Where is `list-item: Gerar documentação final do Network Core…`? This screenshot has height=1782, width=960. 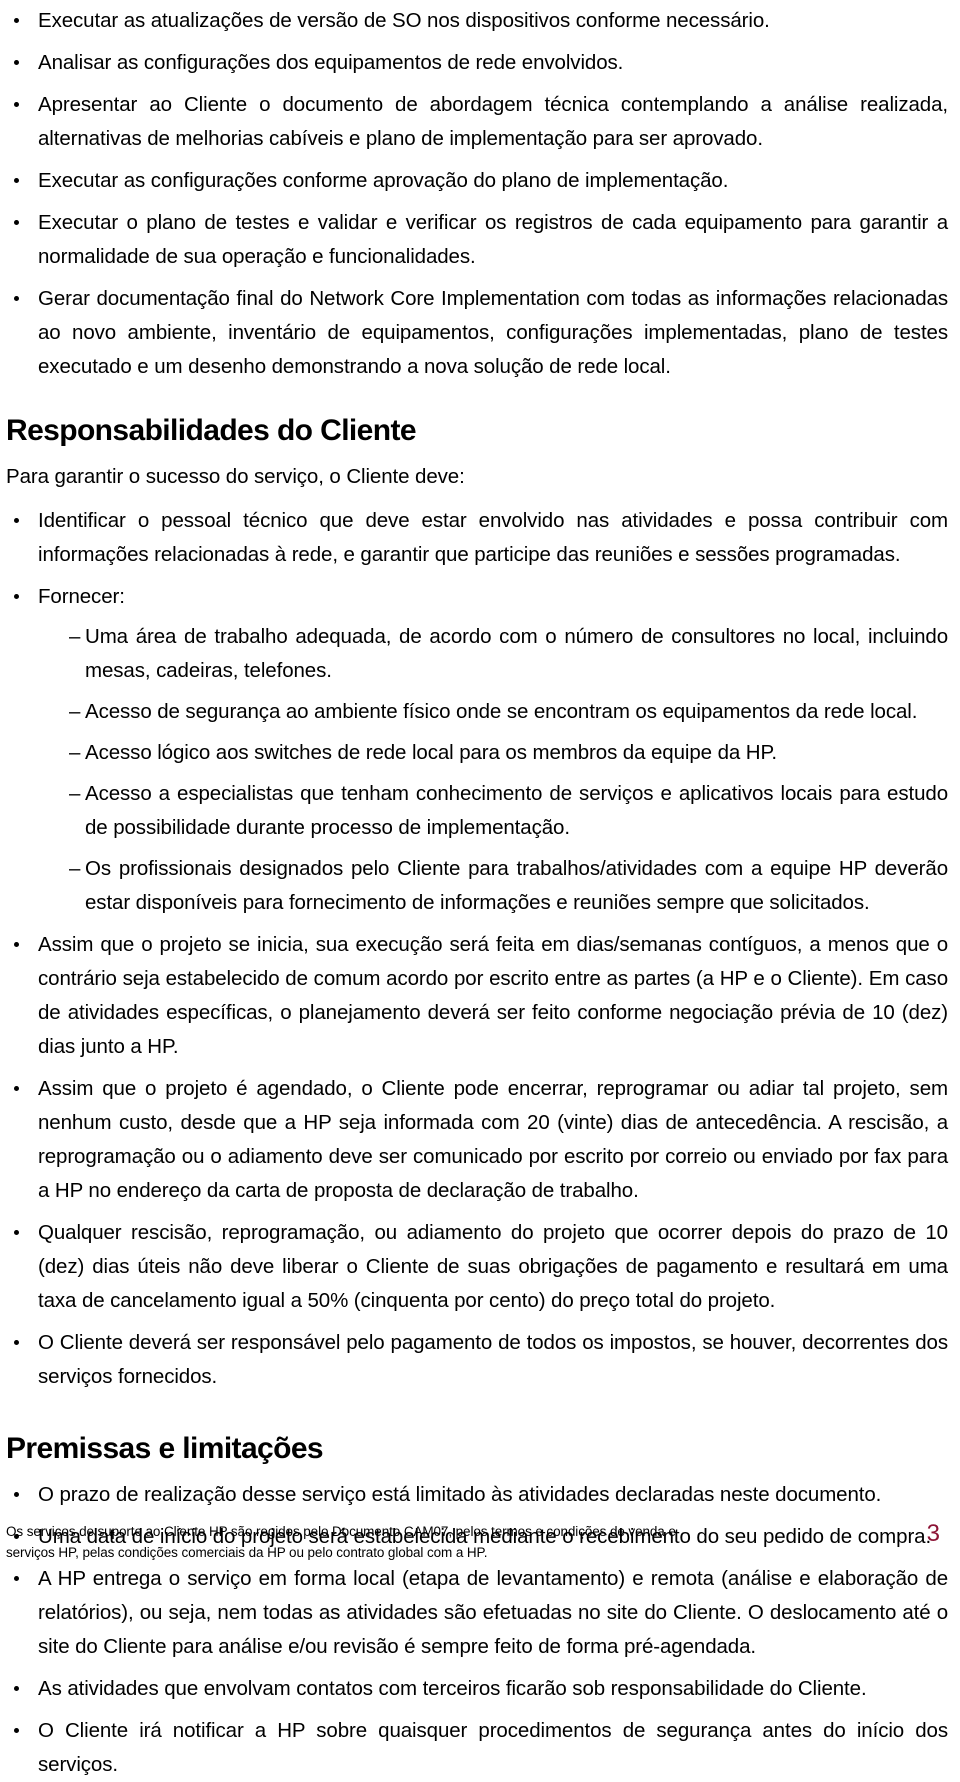 list-item: Gerar documentação final do Network Core… is located at coordinates (477, 333).